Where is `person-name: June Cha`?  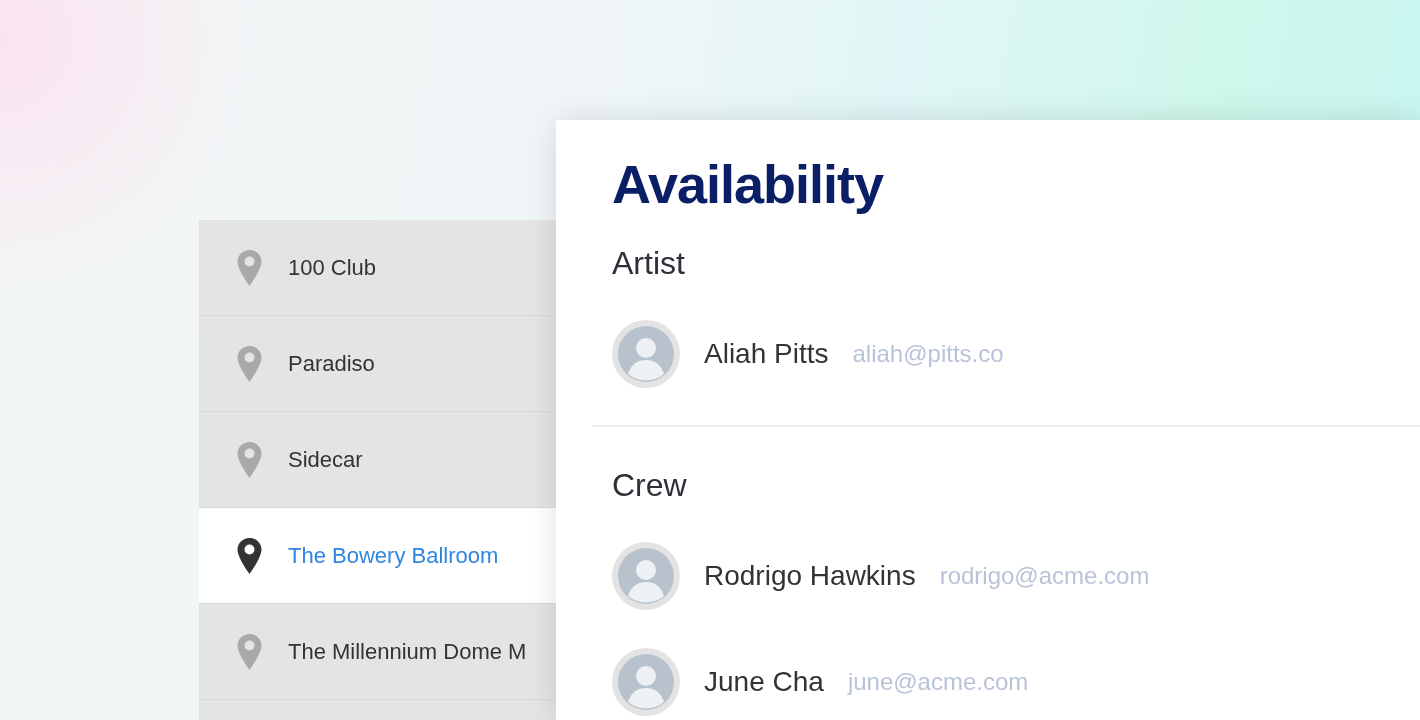 person-name: June Cha is located at coordinates (764, 681).